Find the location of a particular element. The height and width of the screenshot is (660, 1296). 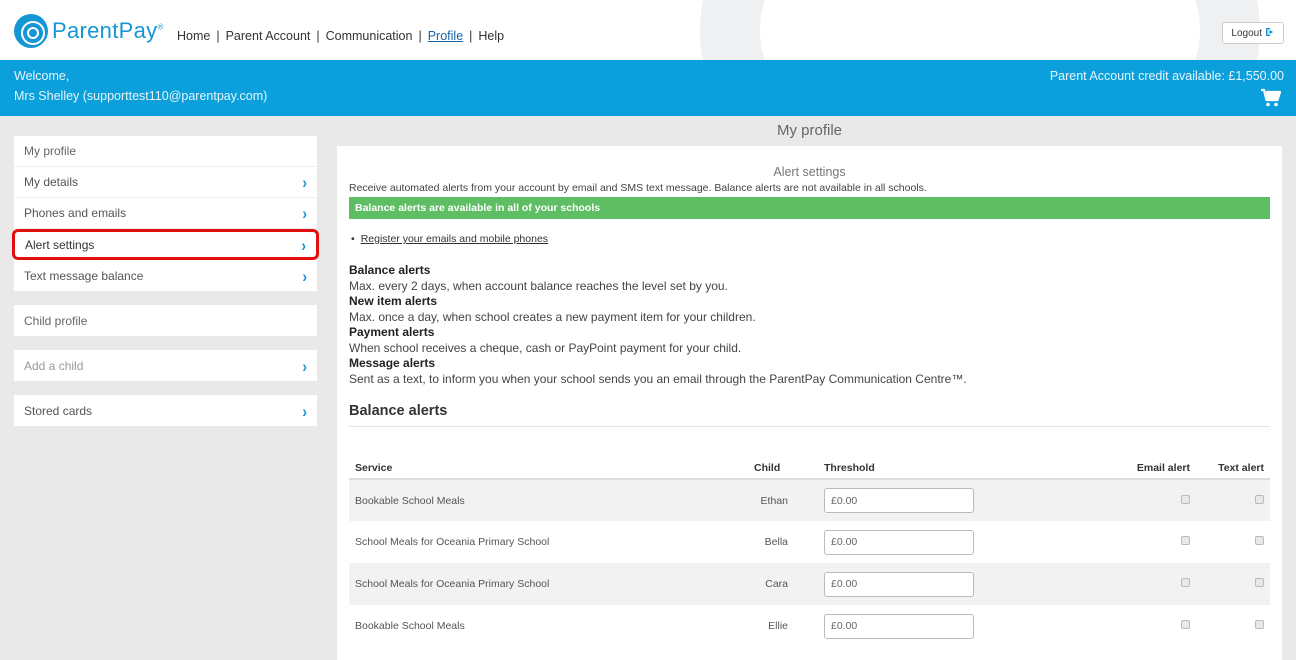

child-profile-group: Child profile is located at coordinates (165, 320).